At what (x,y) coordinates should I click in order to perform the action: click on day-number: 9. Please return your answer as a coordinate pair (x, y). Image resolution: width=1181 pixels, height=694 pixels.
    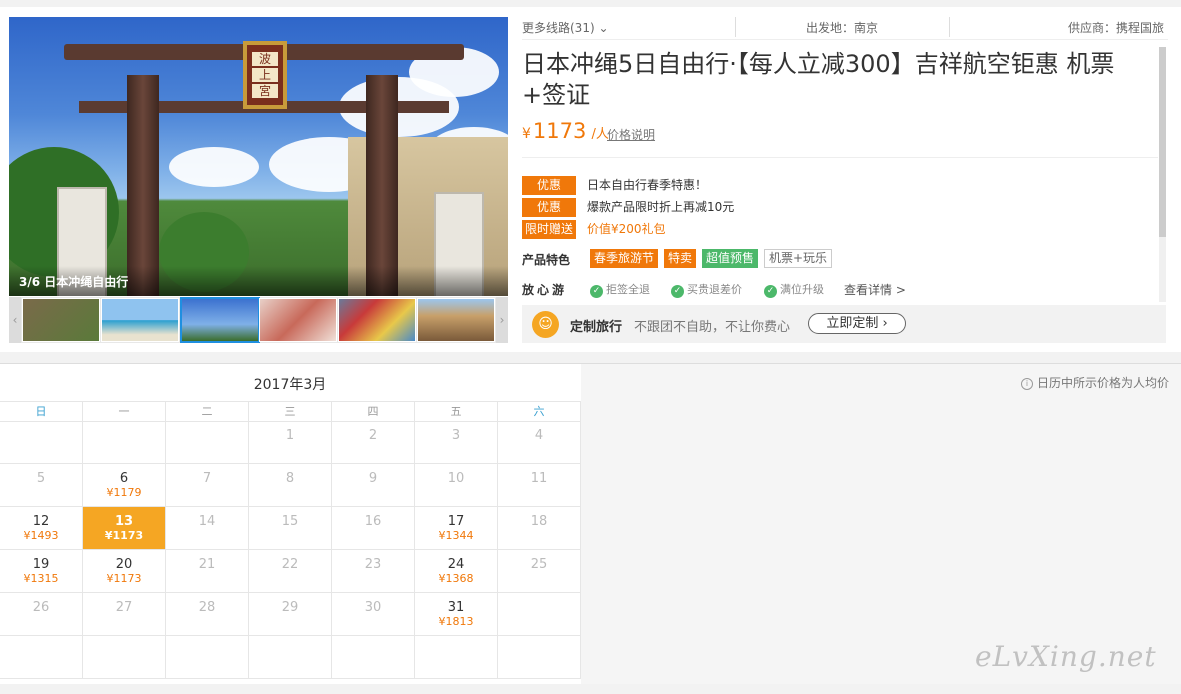
    Looking at the image, I should click on (373, 478).